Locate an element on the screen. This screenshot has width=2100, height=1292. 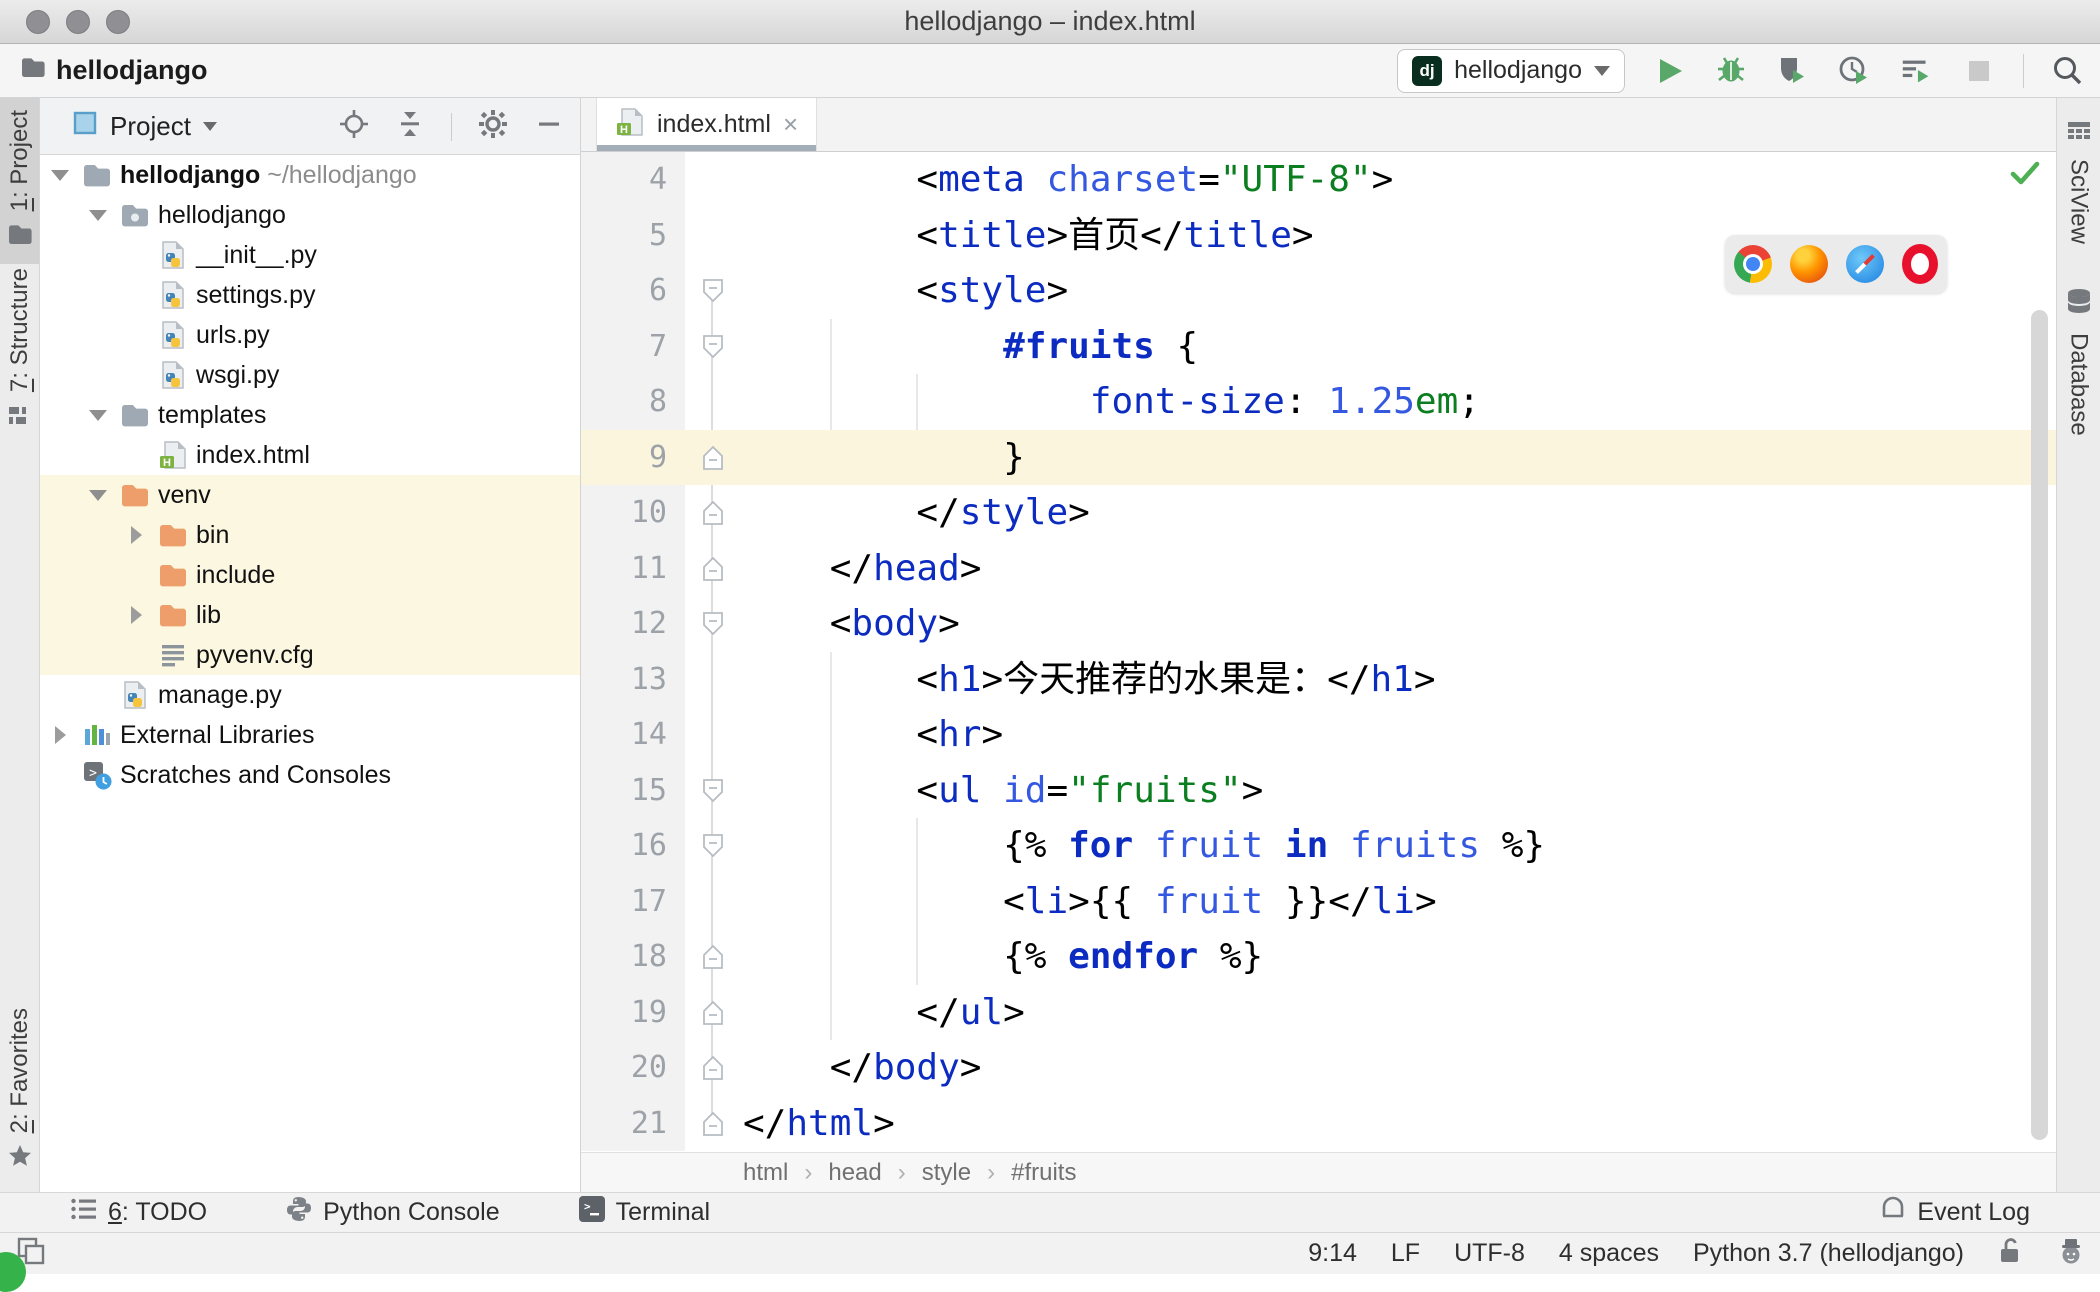
code-line-11: 11 </head> is located at coordinates (1318, 568).